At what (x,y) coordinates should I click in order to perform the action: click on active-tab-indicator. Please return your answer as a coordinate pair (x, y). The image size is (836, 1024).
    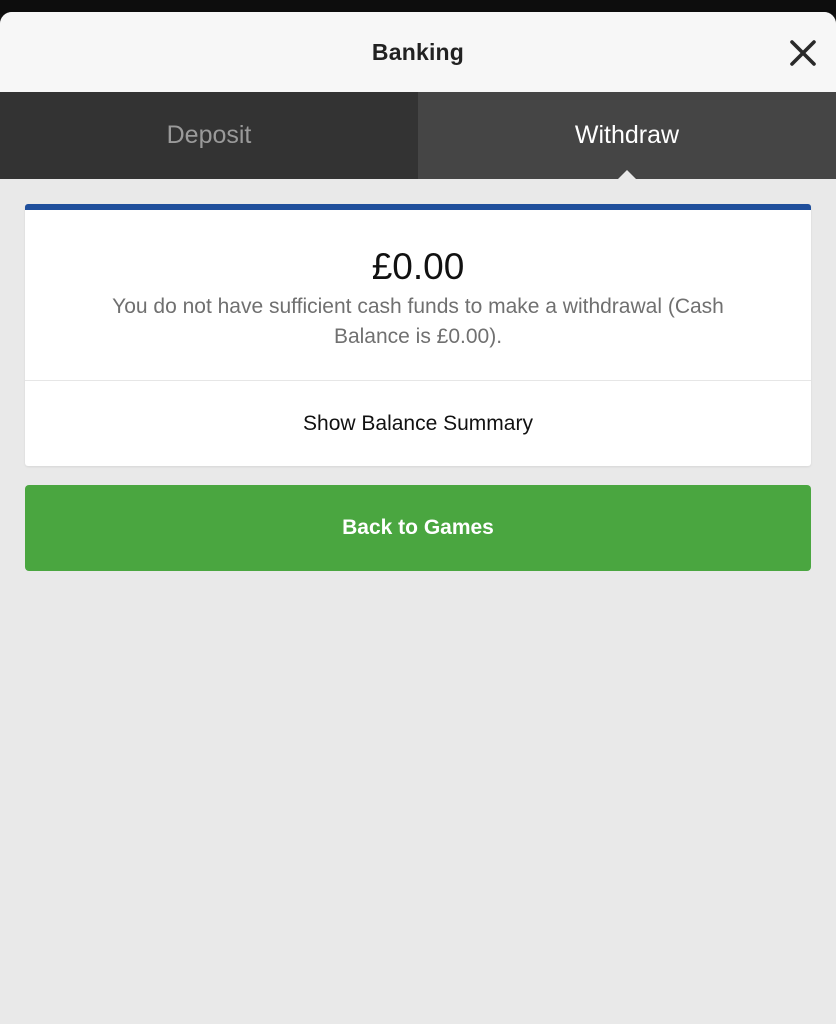
    Looking at the image, I should click on (627, 174).